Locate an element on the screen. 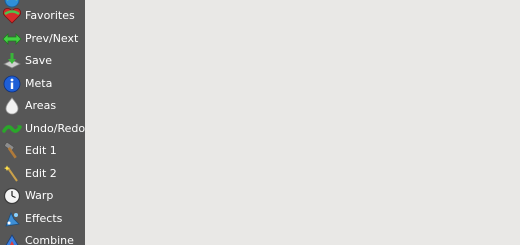 The width and height of the screenshot is (520, 245). sidebar-item-prev-next: Prev/Next is located at coordinates (42, 39).